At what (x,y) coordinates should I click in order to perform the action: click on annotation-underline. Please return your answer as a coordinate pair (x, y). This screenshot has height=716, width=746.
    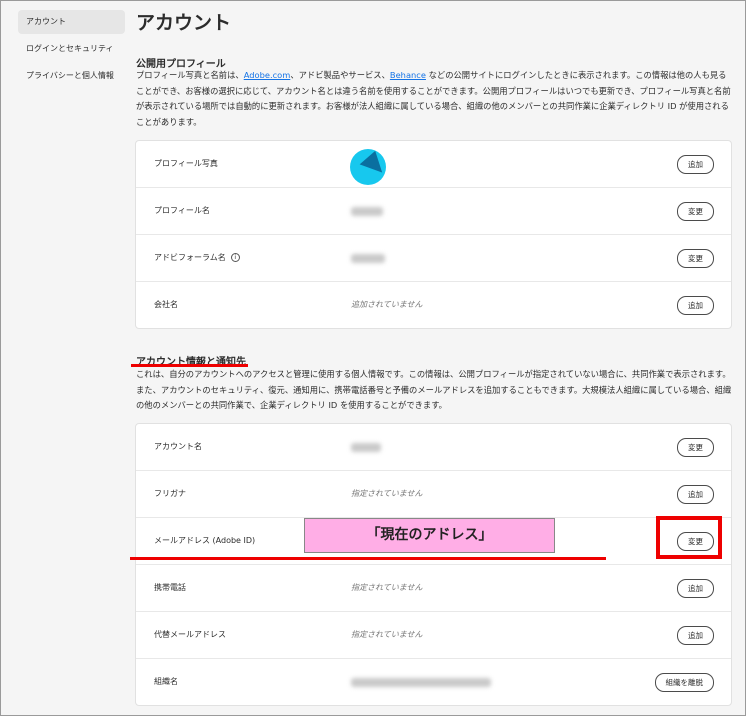
    Looking at the image, I should click on (368, 558).